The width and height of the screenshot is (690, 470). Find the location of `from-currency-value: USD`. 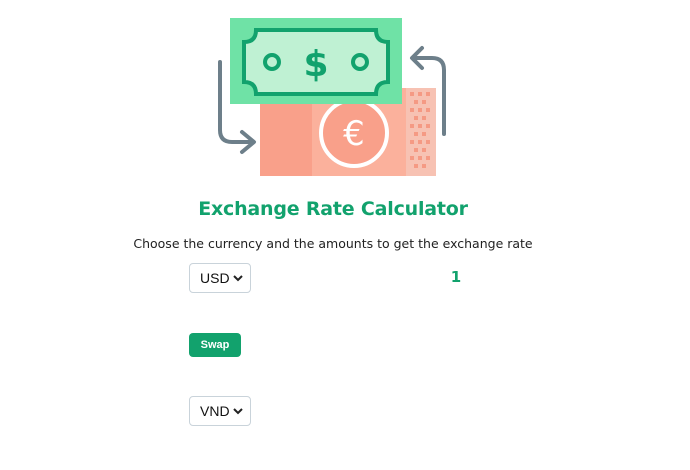

from-currency-value: USD is located at coordinates (215, 278).